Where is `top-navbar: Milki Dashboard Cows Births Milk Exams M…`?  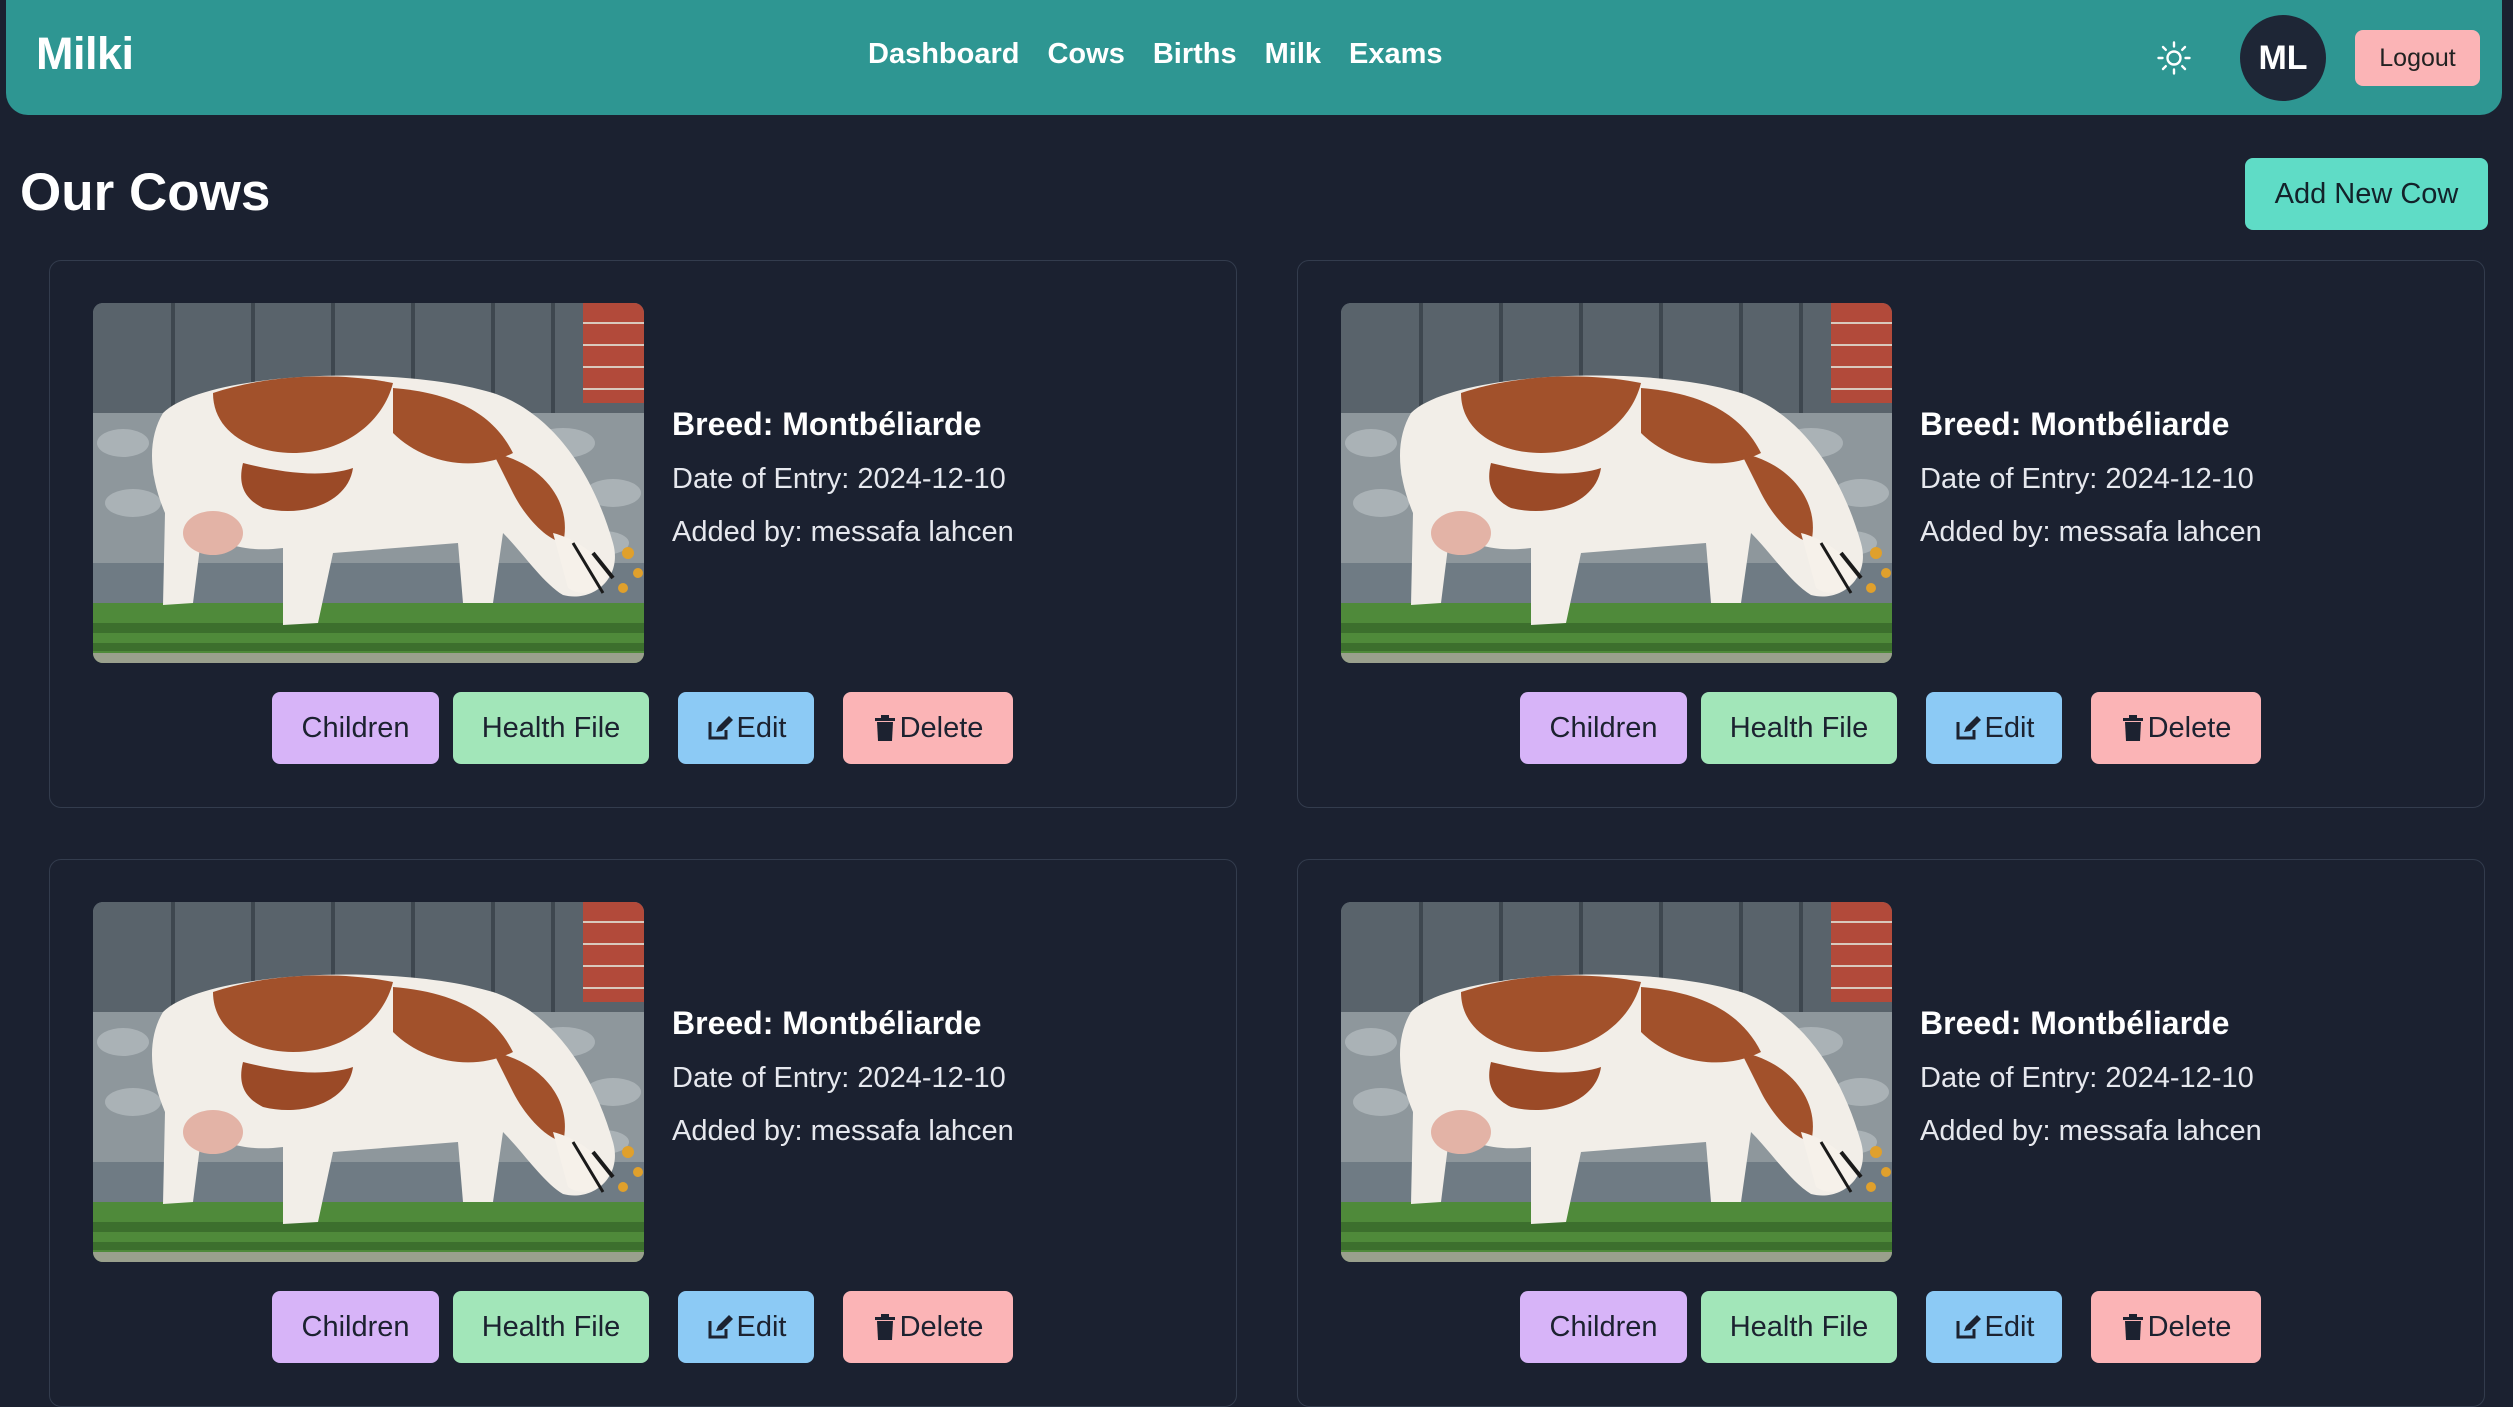
top-navbar: Milki Dashboard Cows Births Milk Exams M… is located at coordinates (1254, 57).